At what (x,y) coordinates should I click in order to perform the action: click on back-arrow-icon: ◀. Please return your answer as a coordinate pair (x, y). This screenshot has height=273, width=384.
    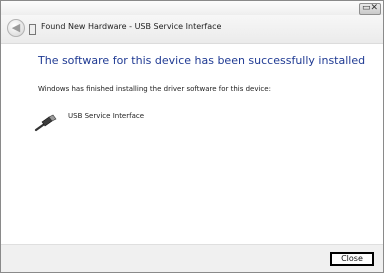
    Looking at the image, I should click on (16, 27).